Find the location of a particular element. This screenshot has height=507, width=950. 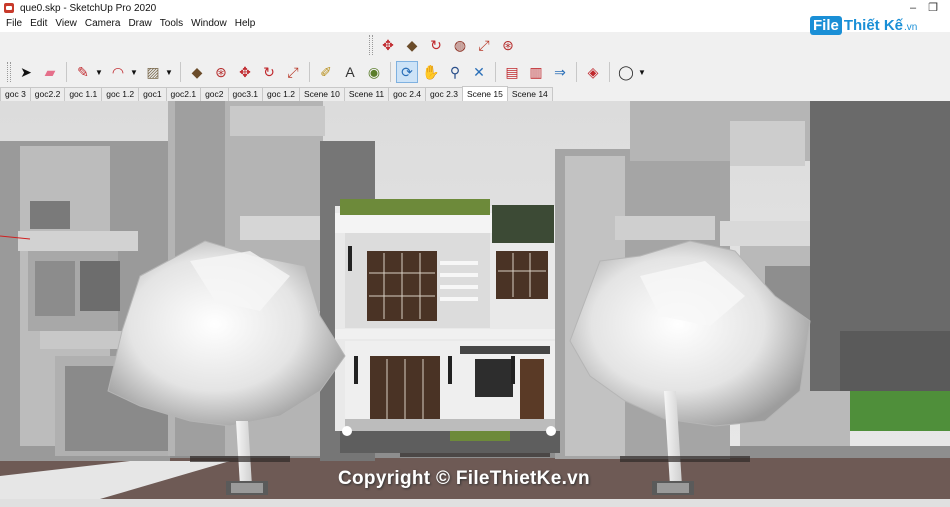

zoom-extents-icon: ✕ is located at coordinates (479, 72).